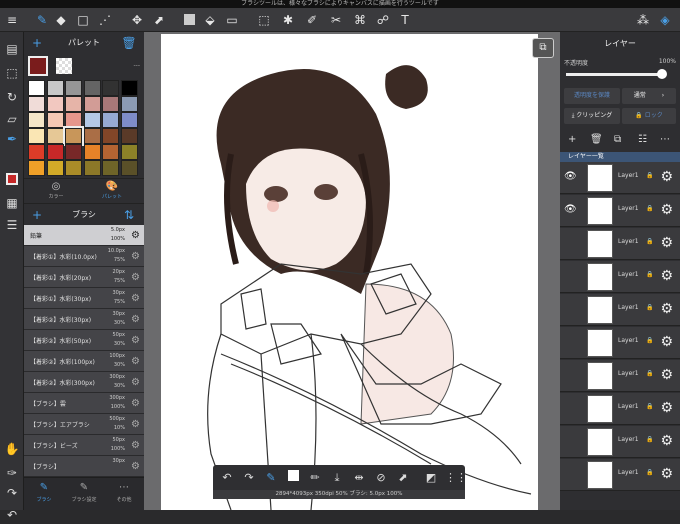 The width and height of the screenshot is (680, 524). I want to click on select-eraser-icon: ✂, so click(336, 20).